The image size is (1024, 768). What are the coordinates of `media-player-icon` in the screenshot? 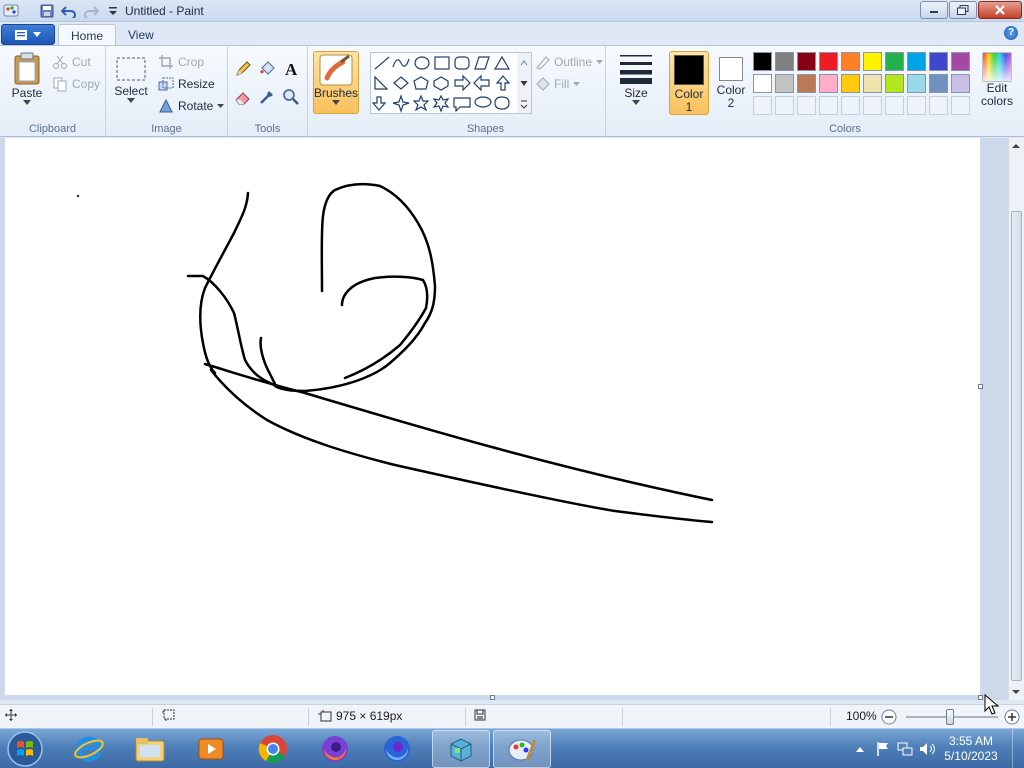 It's located at (211, 749).